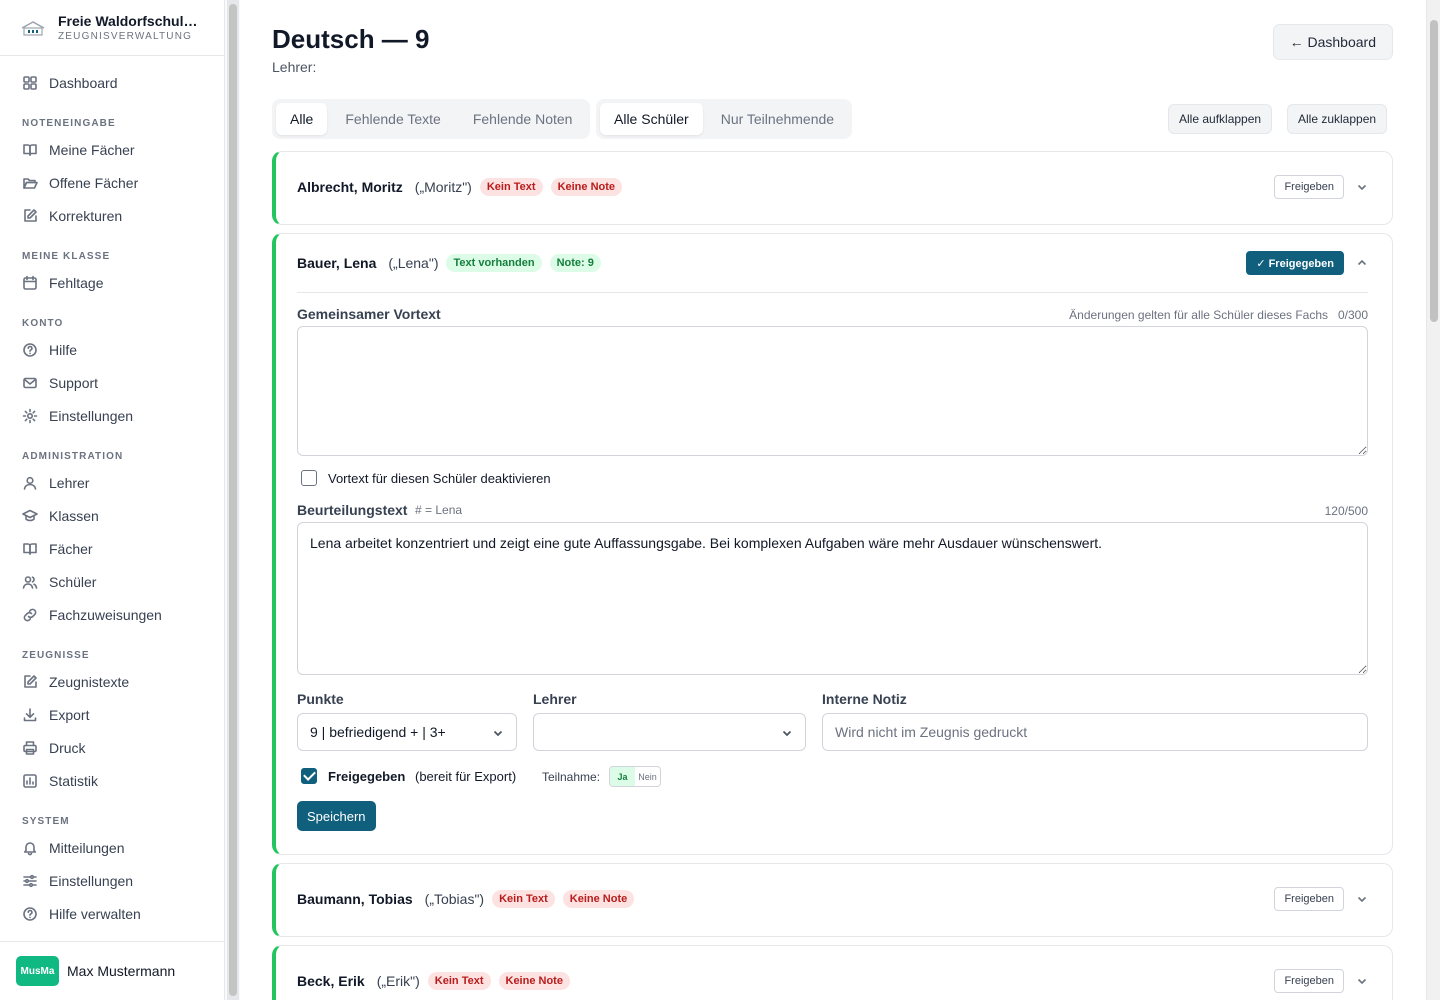 Image resolution: width=1440 pixels, height=1000 pixels. I want to click on sidebar-item-hilfe: Hilfe, so click(112, 349).